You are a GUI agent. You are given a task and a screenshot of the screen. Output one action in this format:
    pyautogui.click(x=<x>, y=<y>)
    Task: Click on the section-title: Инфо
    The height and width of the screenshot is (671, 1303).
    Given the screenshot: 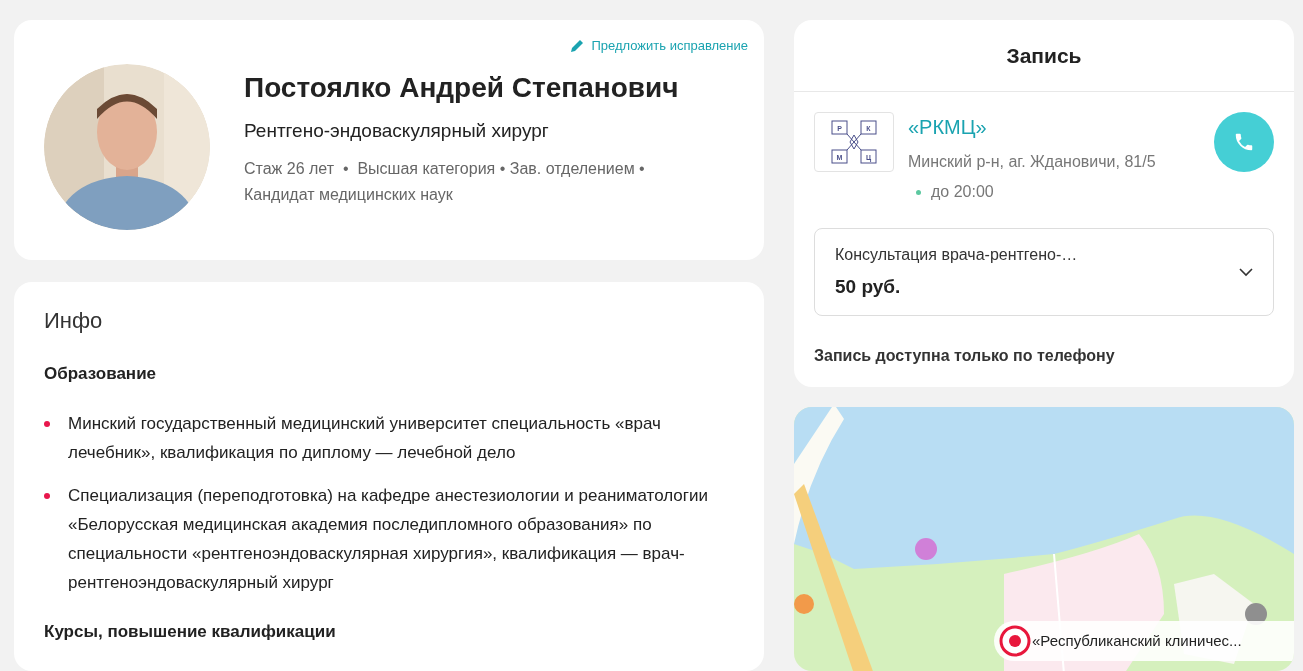 What is the action you would take?
    pyautogui.click(x=74, y=321)
    